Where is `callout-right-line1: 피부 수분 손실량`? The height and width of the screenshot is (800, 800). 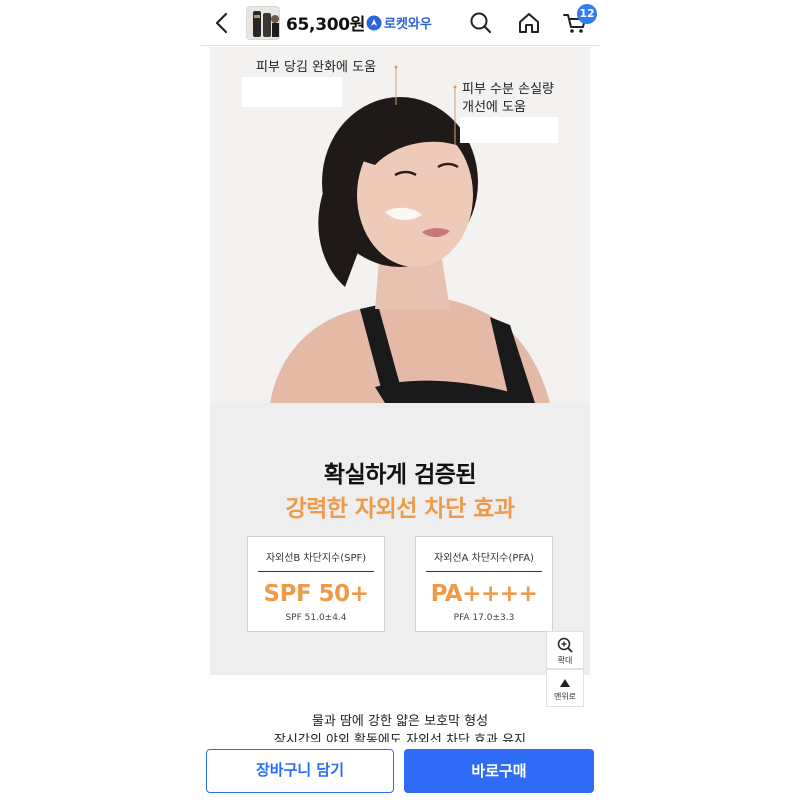 callout-right-line1: 피부 수분 손실량 is located at coordinates (508, 89).